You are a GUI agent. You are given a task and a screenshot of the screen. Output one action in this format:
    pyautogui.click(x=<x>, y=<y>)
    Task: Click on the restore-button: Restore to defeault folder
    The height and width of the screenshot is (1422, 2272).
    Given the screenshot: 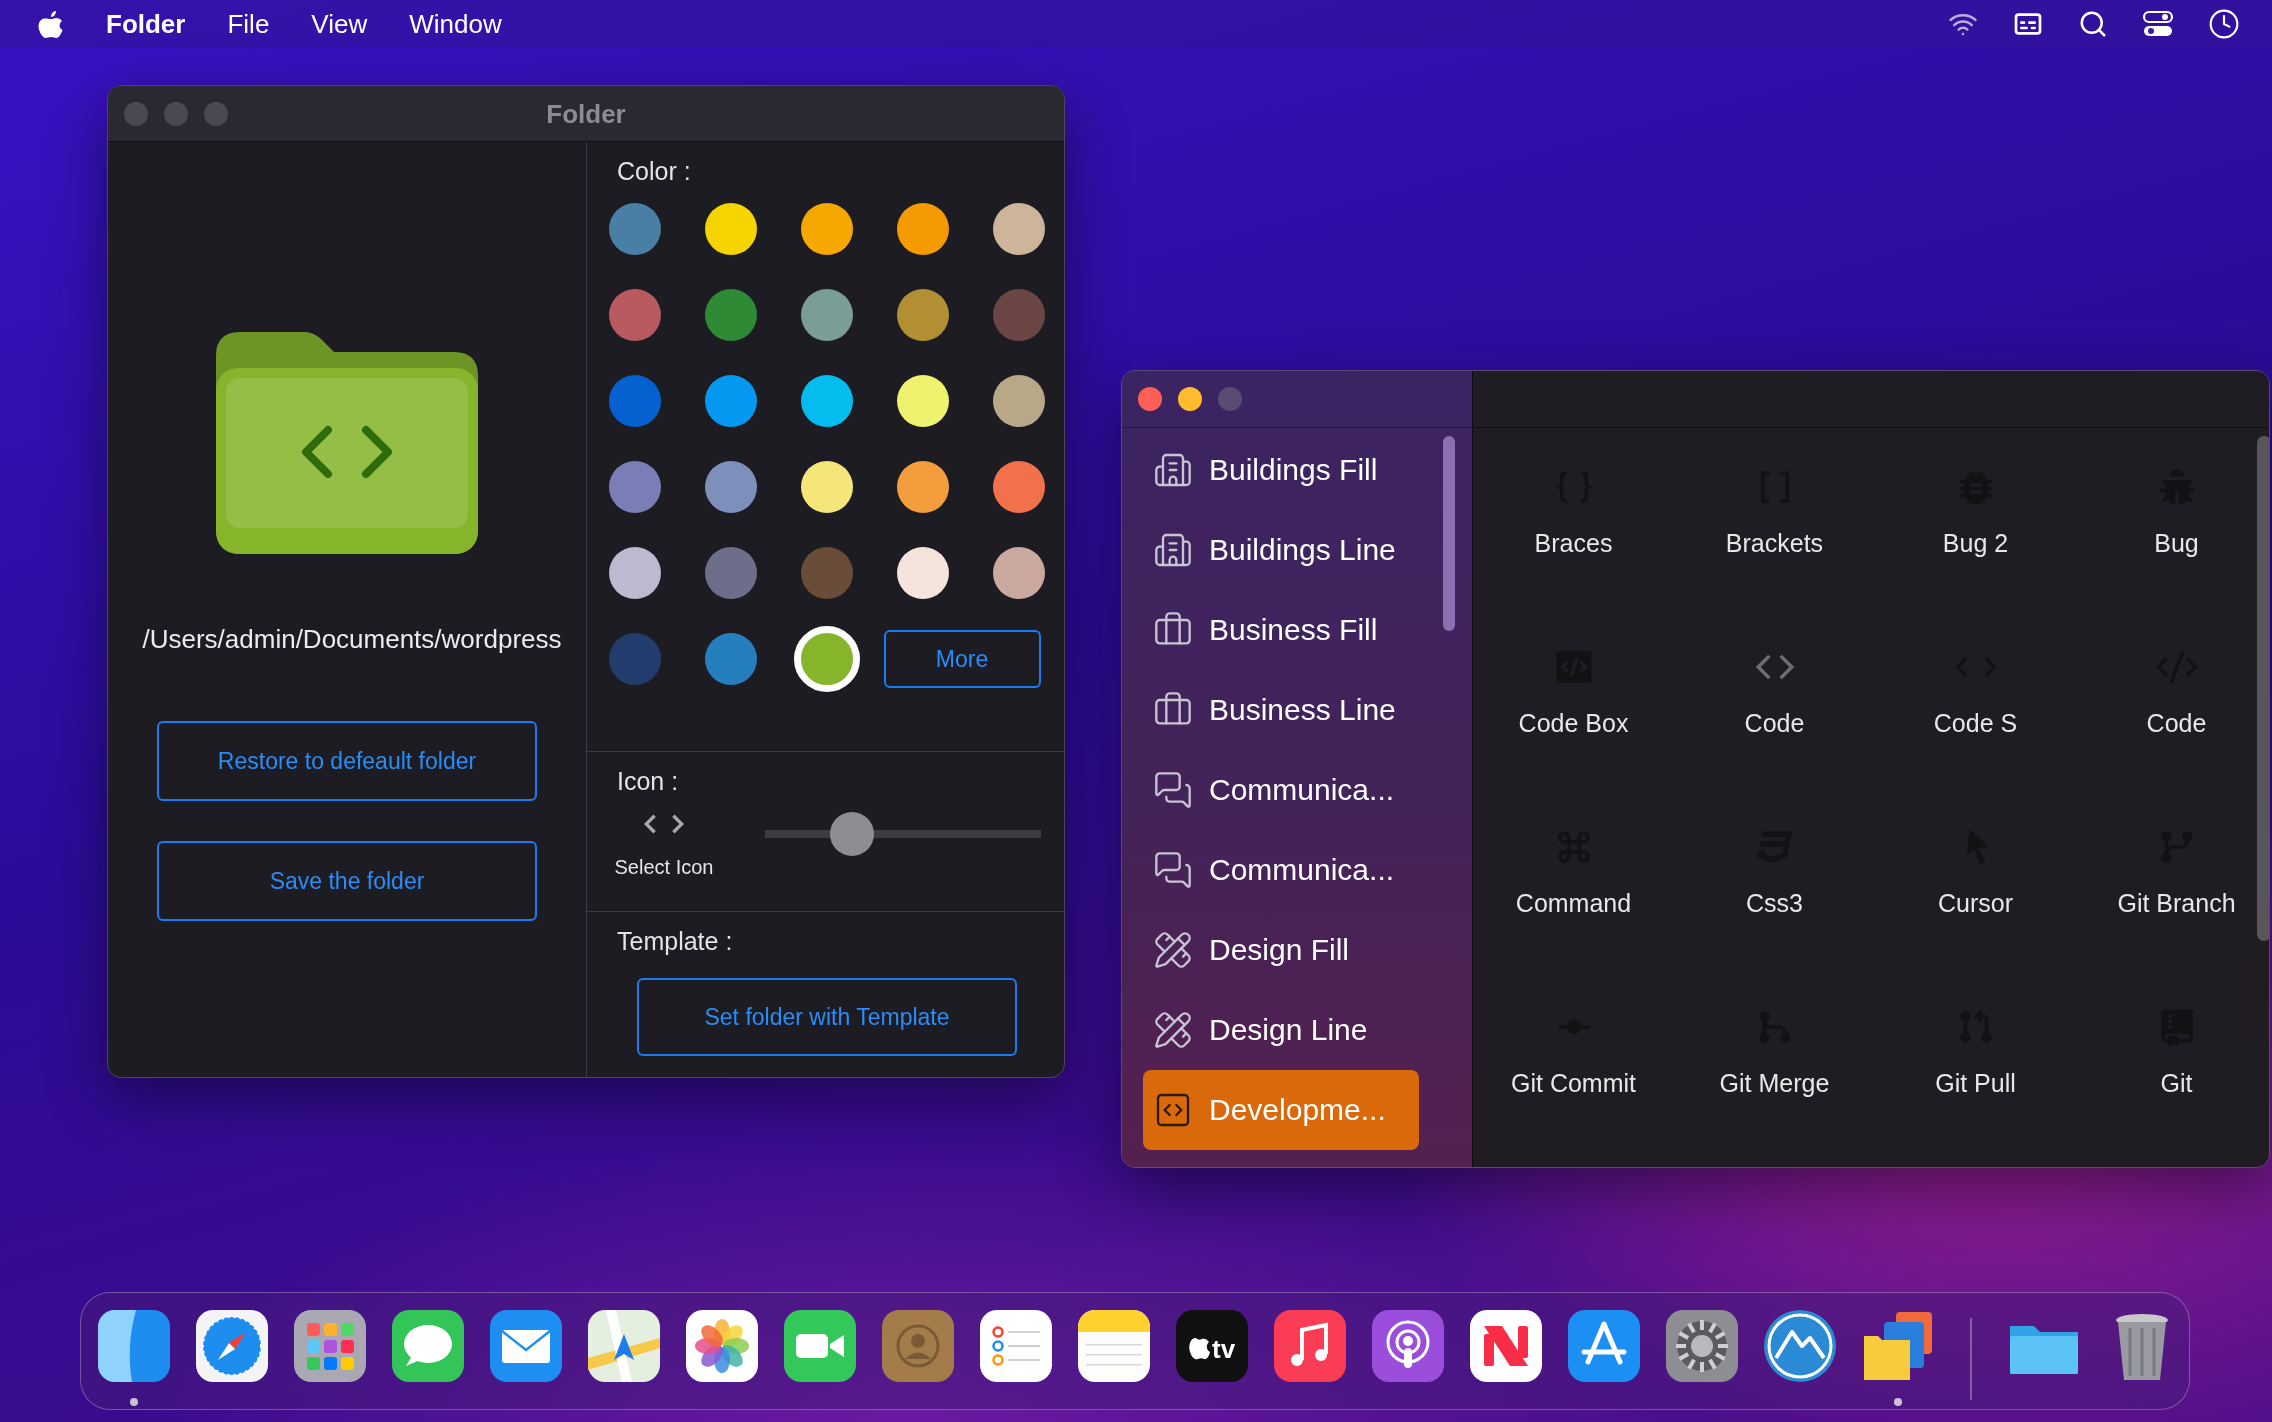 What is the action you would take?
    pyautogui.click(x=347, y=761)
    